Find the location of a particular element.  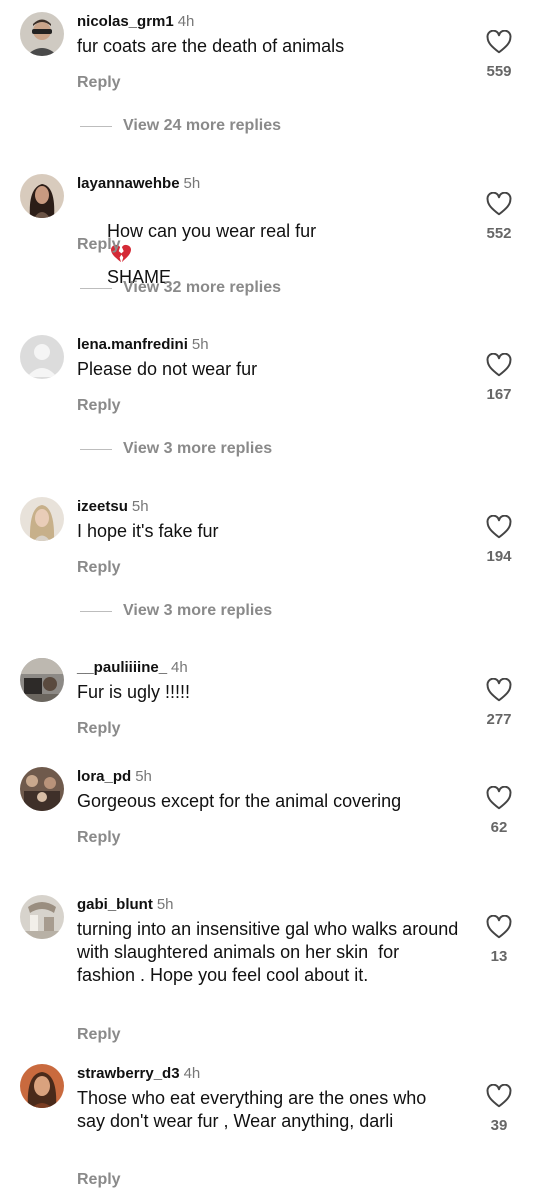

comment-header: izeetsu 5h is located at coordinates (113, 507).